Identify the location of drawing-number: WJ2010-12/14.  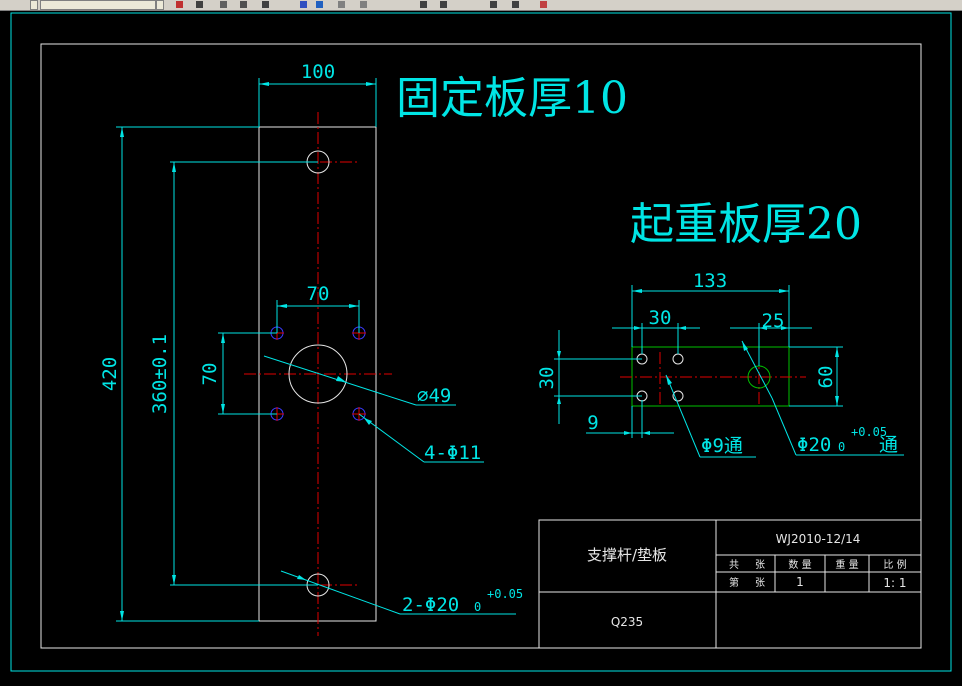
(818, 539).